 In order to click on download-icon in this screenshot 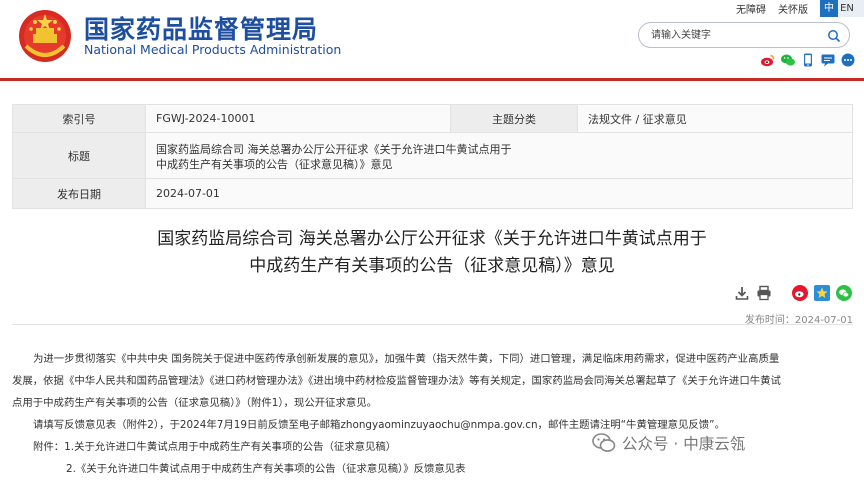, I will do `click(742, 293)`.